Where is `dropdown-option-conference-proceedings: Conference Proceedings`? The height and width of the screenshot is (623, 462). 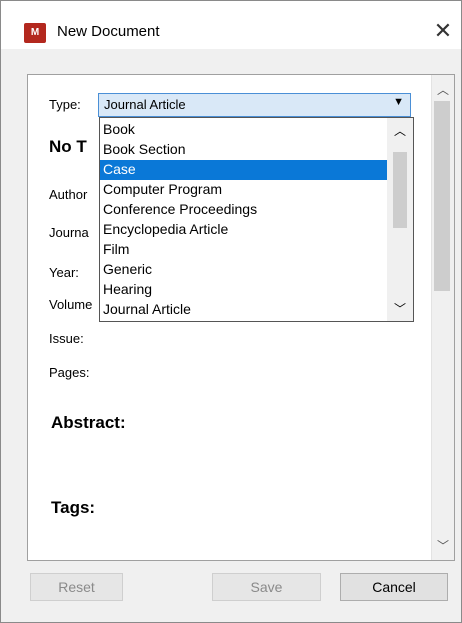 dropdown-option-conference-proceedings: Conference Proceedings is located at coordinates (243, 210).